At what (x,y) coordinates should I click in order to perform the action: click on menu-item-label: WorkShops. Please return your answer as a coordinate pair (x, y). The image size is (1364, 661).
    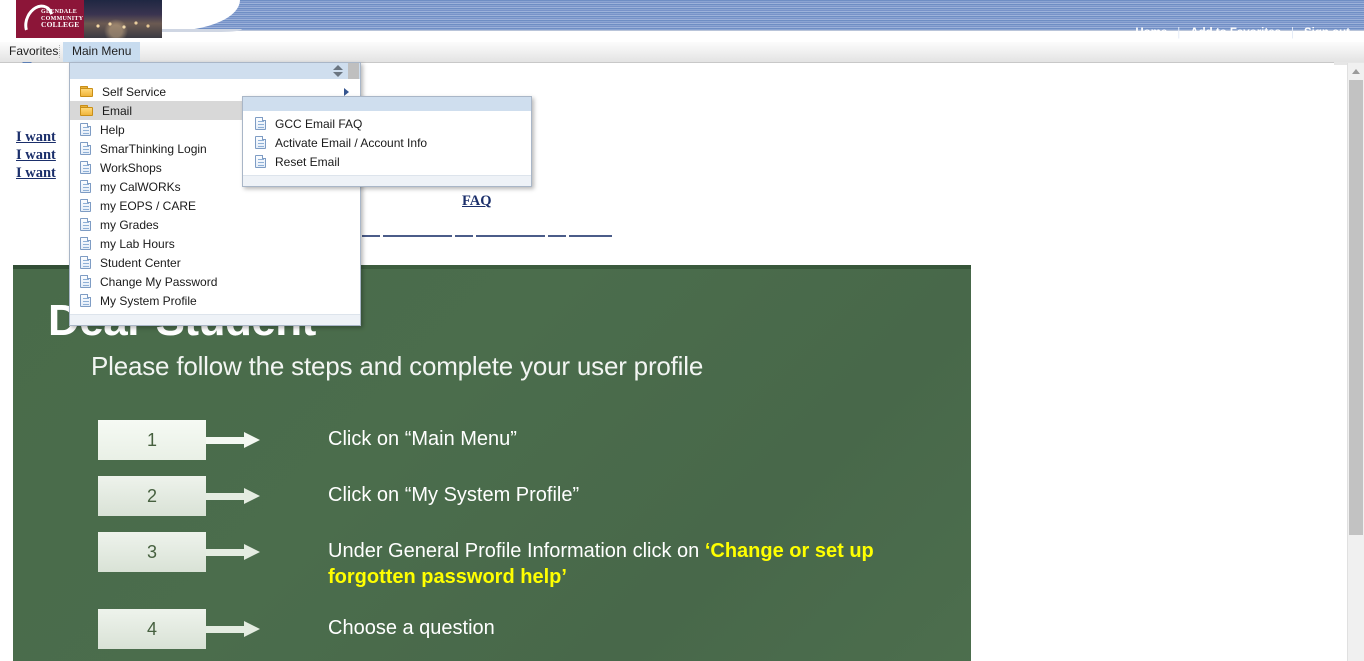
    Looking at the image, I should click on (131, 167).